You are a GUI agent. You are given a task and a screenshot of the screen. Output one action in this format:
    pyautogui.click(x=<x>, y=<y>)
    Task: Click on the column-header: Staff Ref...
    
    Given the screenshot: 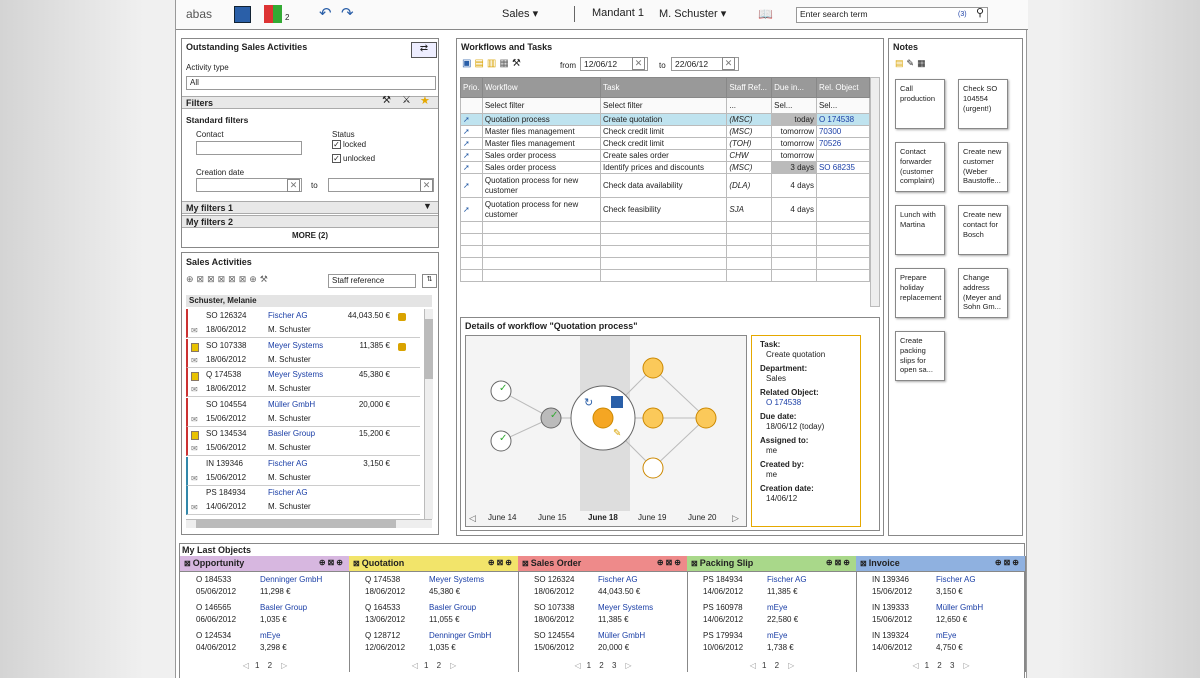 What is the action you would take?
    pyautogui.click(x=749, y=87)
    